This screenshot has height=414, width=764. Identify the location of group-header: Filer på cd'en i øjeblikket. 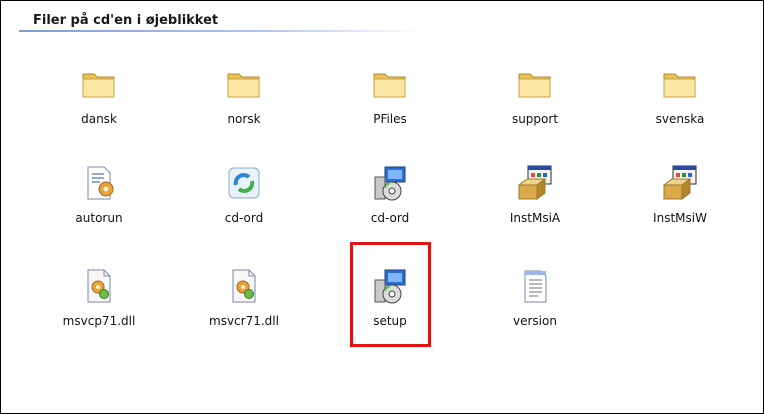
(221, 21).